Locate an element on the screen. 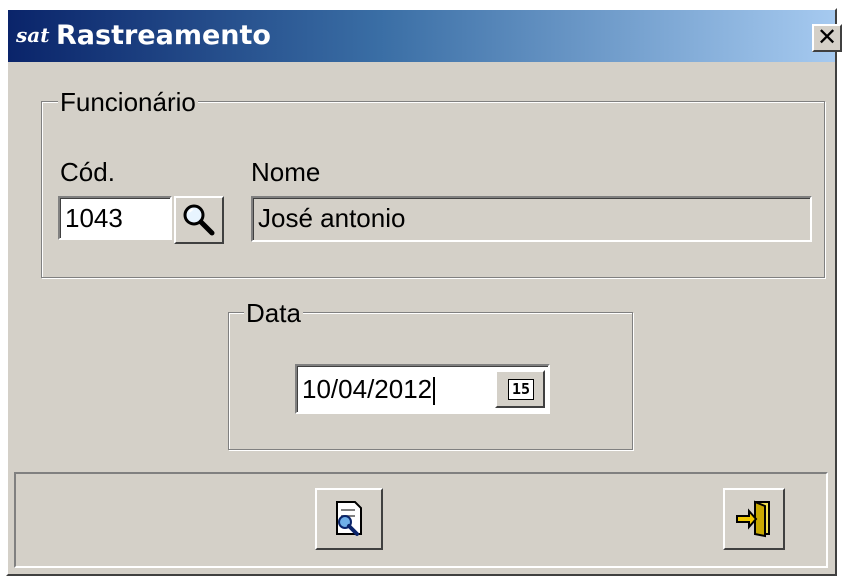 The height and width of the screenshot is (579, 843). close-icon: ✕ is located at coordinates (827, 37).